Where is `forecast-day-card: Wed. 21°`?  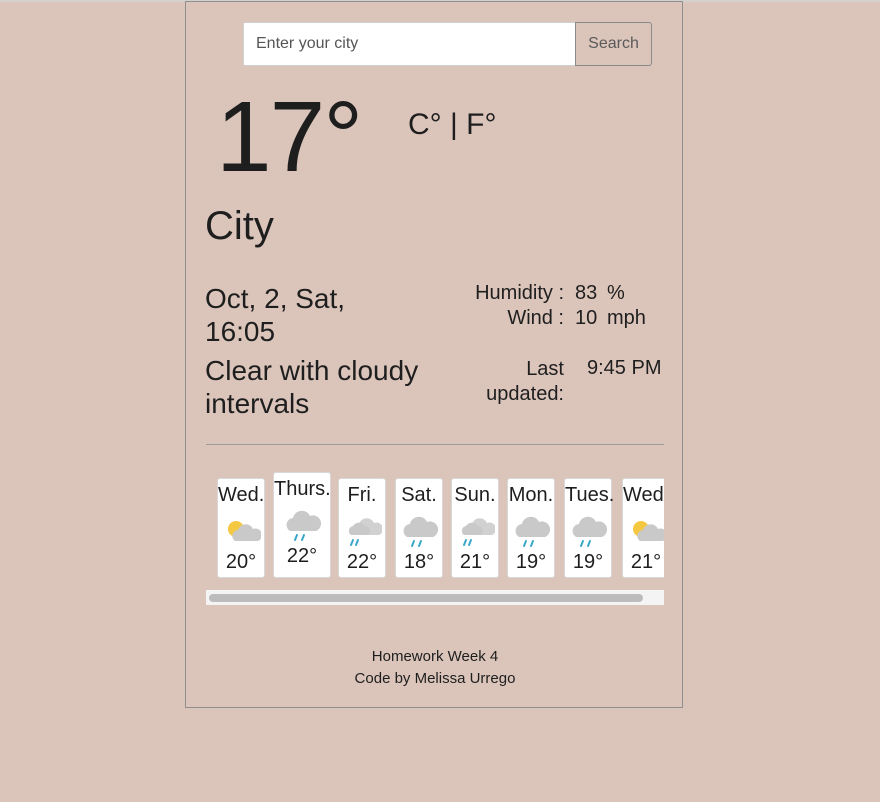 forecast-day-card: Wed. 21° is located at coordinates (643, 528).